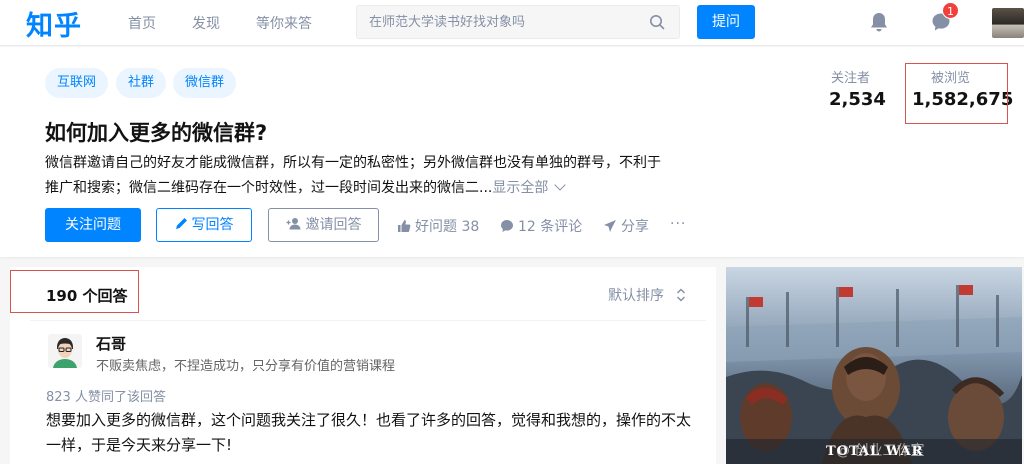 The height and width of the screenshot is (464, 1024). Describe the element at coordinates (857, 99) in the screenshot. I see `followers-count: 2,534` at that location.